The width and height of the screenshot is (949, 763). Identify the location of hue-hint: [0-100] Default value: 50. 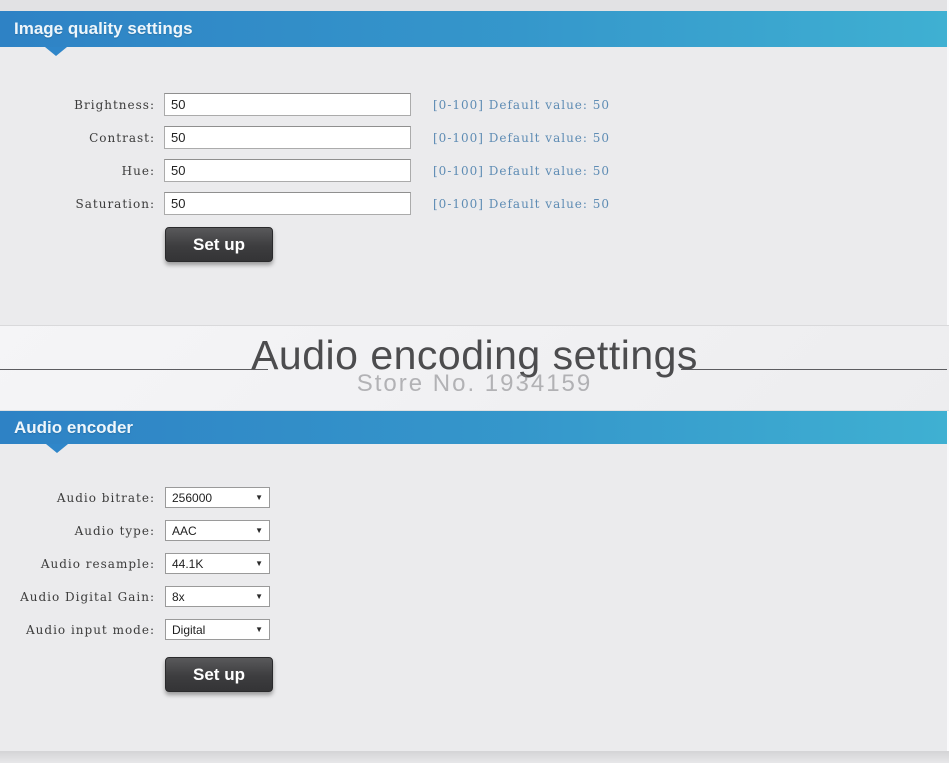
(522, 170).